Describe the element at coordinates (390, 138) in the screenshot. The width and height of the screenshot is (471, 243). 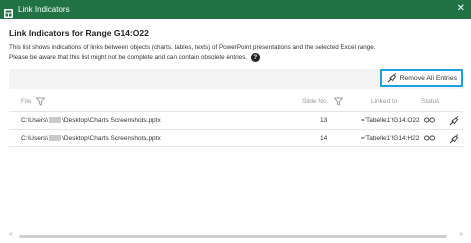
I see `linked-range: ='Tabelle1'!G14:H22` at that location.